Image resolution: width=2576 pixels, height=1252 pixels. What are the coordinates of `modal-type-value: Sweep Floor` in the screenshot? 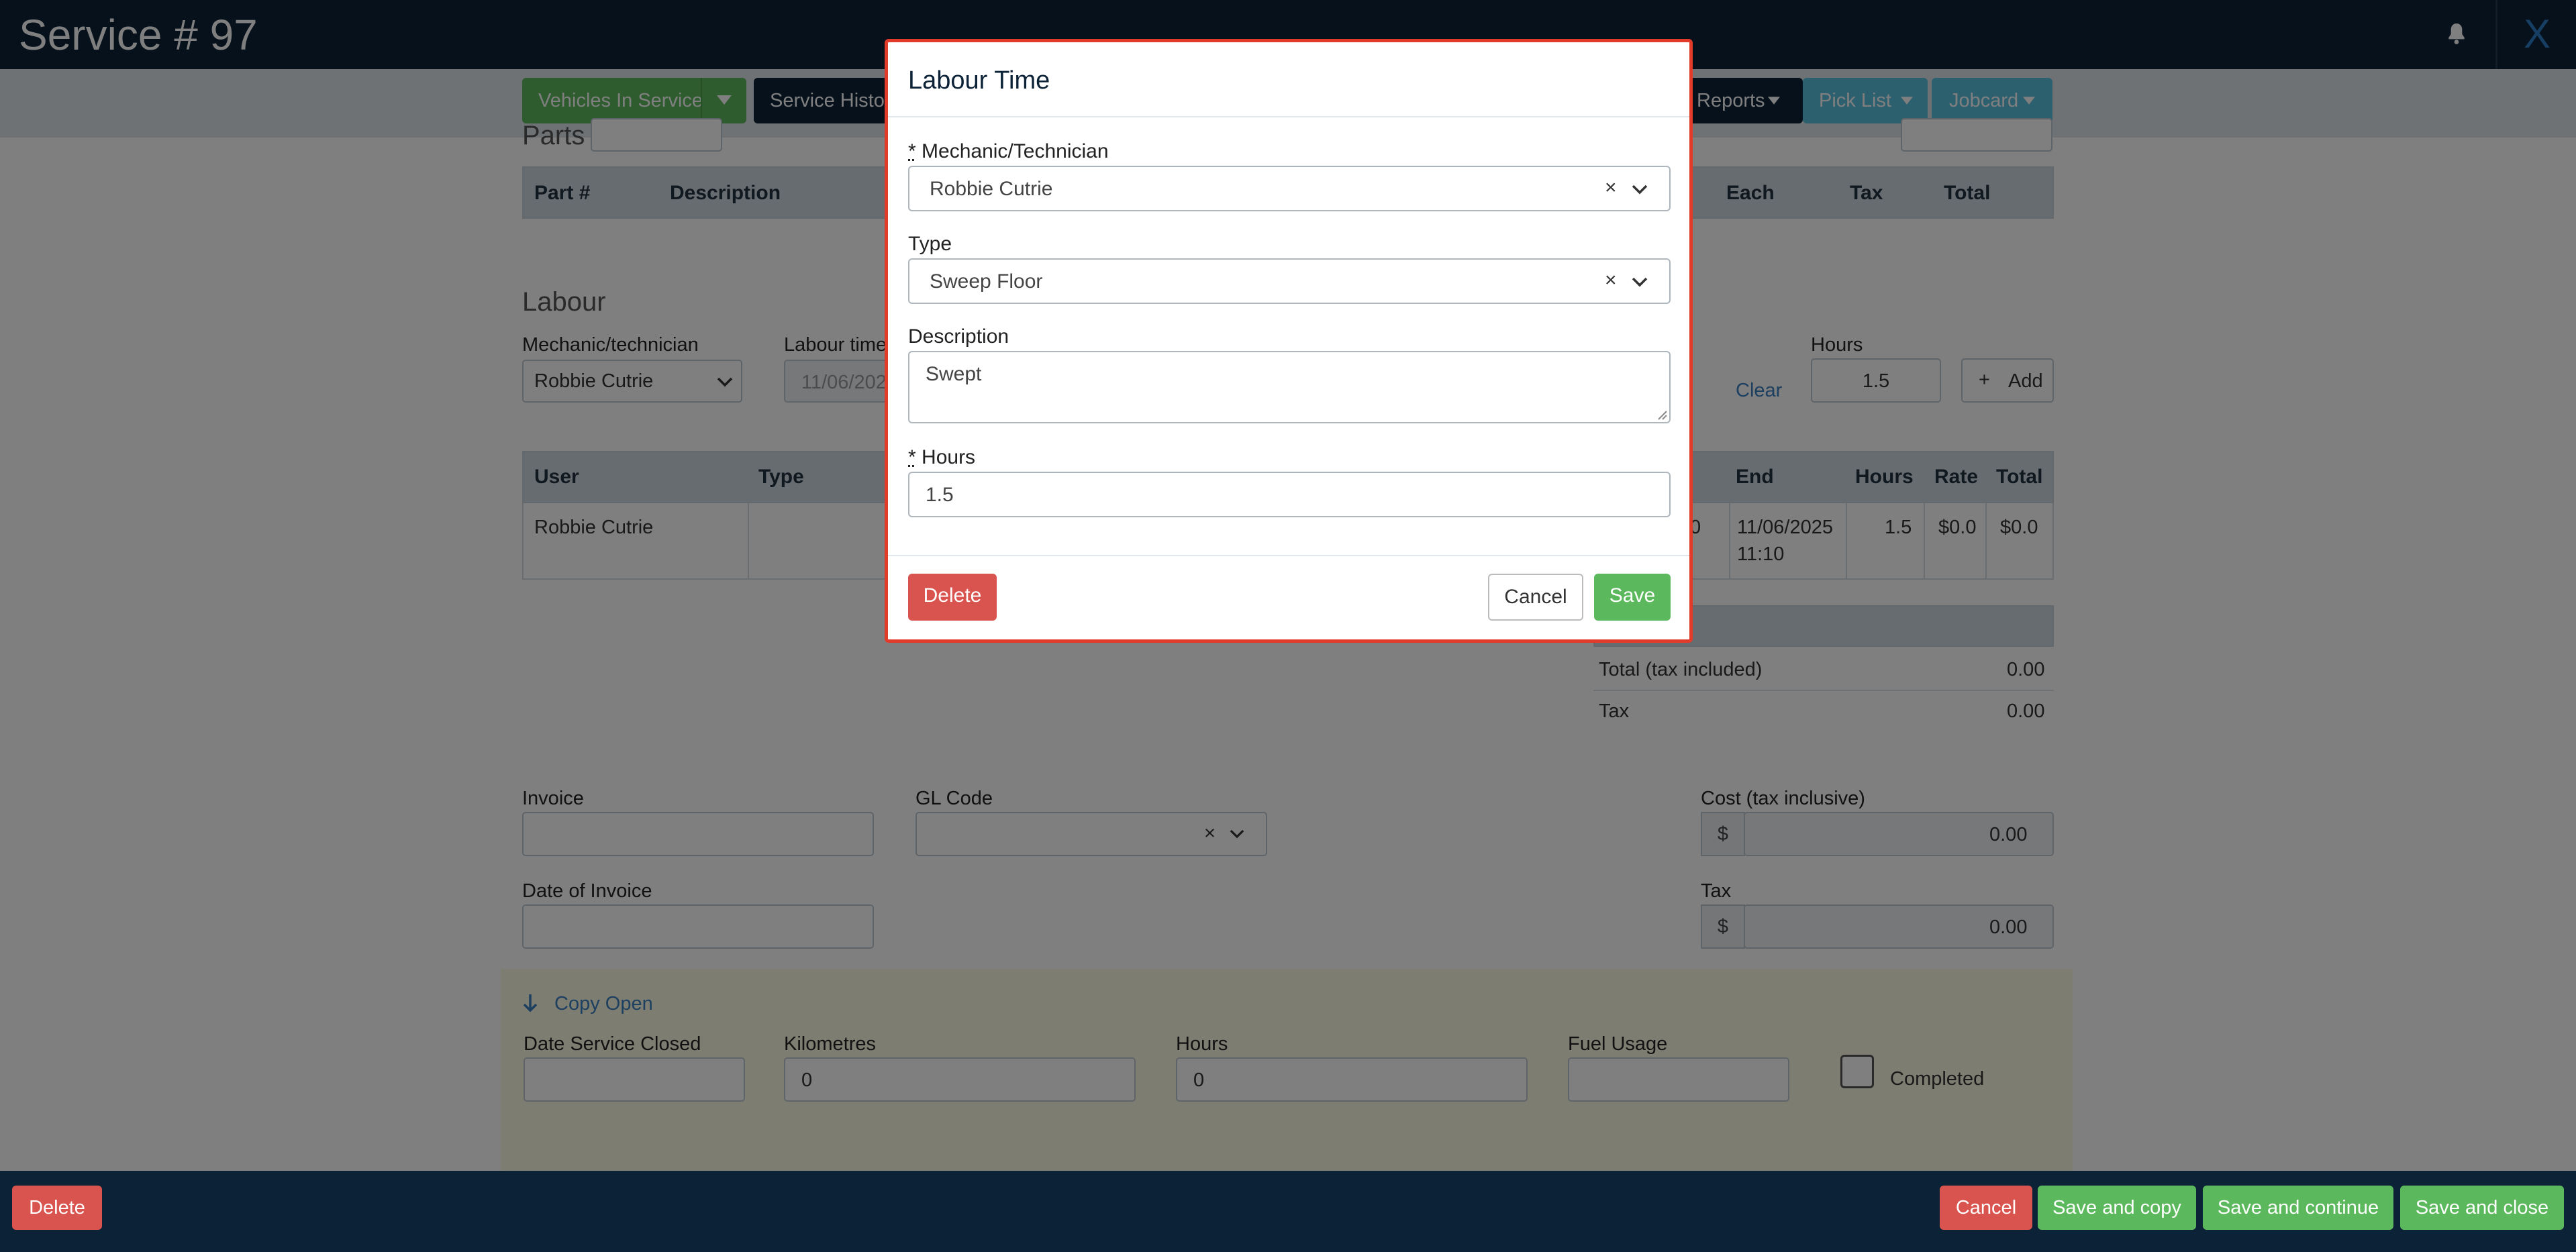 It's located at (986, 281).